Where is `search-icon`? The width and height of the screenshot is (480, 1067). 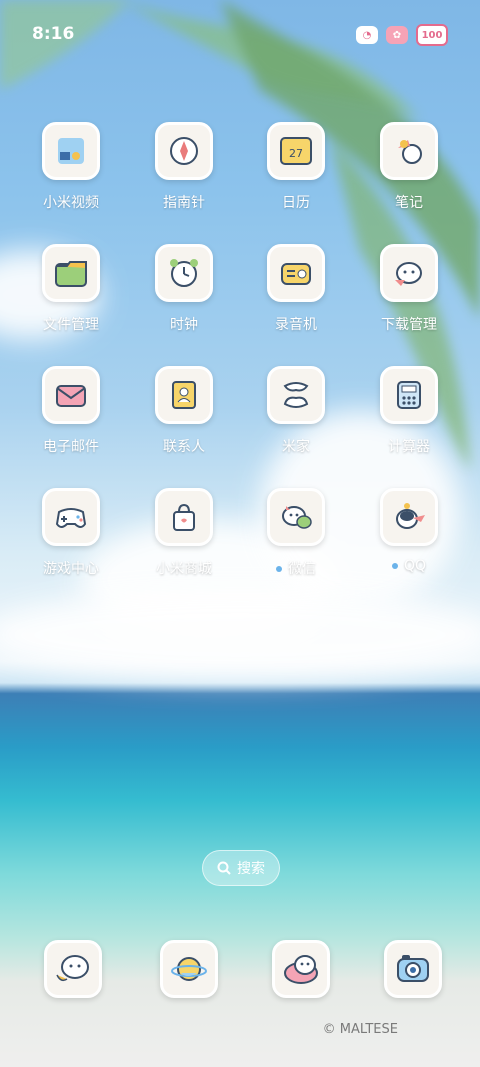 search-icon is located at coordinates (224, 868).